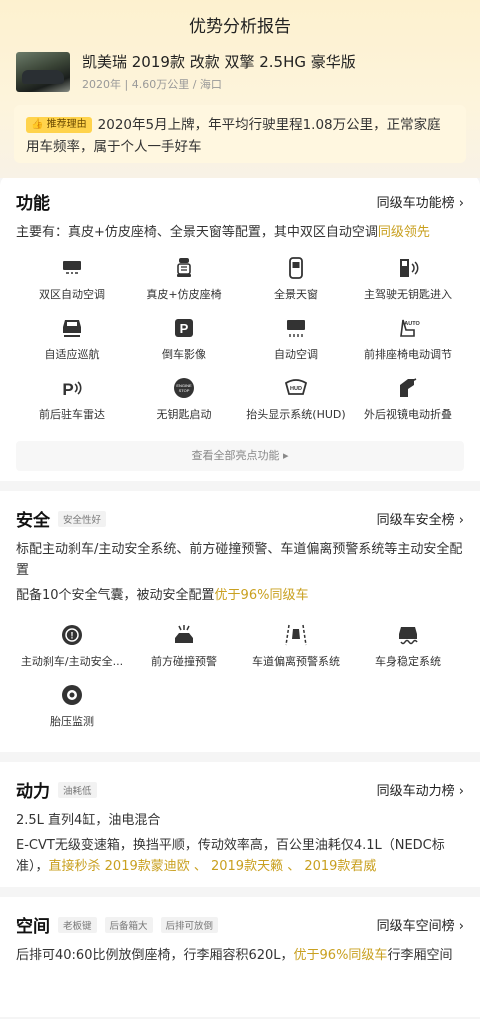 This screenshot has width=480, height=1019. I want to click on svg-text: STOP, so click(184, 390).